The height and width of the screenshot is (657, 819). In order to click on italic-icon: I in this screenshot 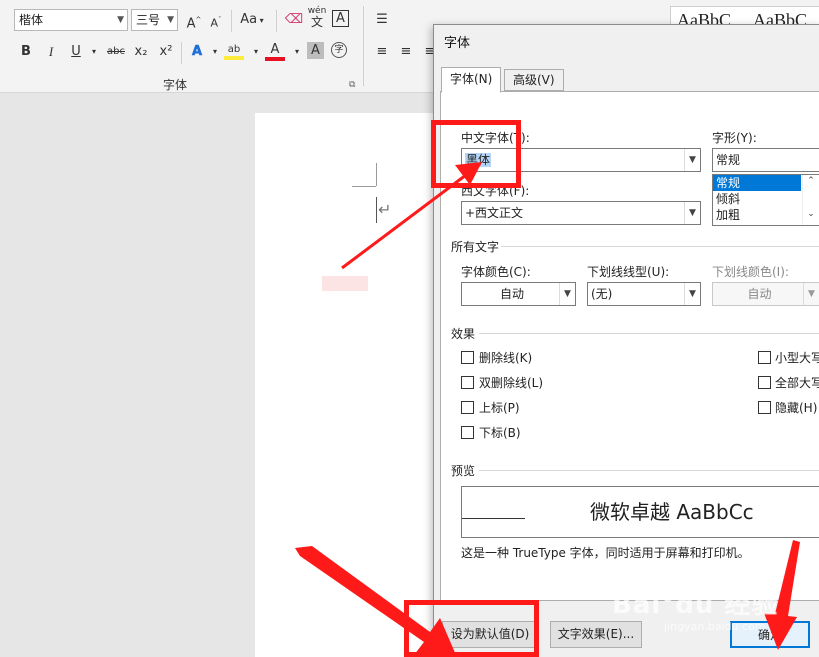, I will do `click(51, 51)`.